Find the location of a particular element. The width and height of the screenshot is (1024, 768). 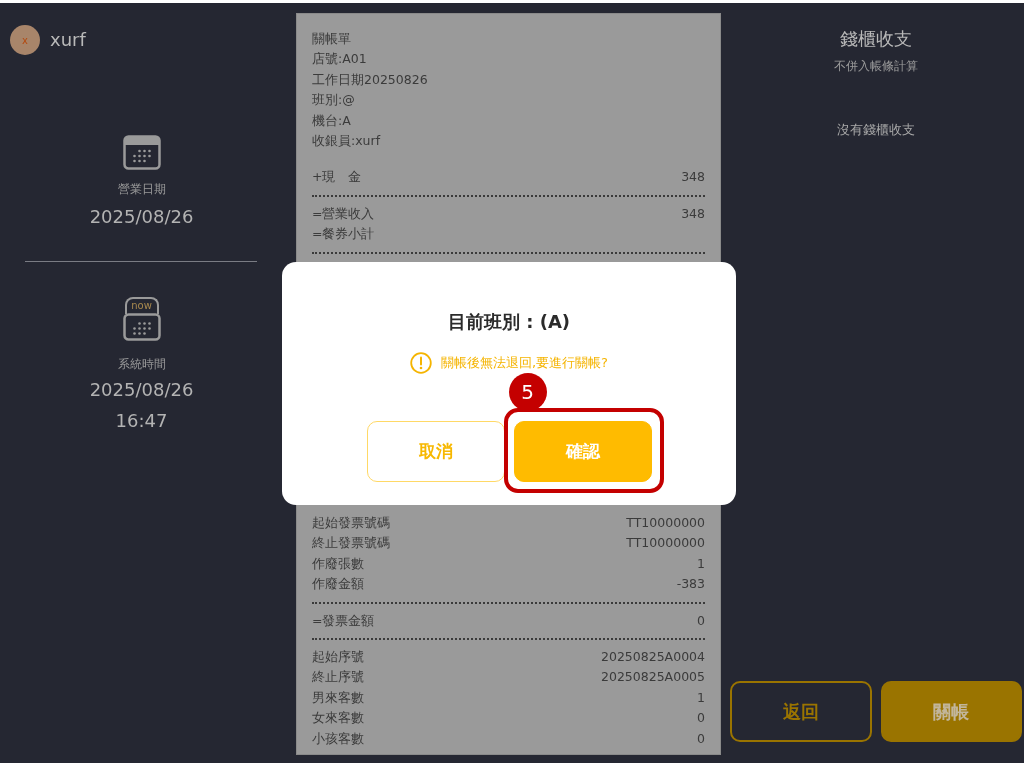

warning-icon is located at coordinates (420, 363).